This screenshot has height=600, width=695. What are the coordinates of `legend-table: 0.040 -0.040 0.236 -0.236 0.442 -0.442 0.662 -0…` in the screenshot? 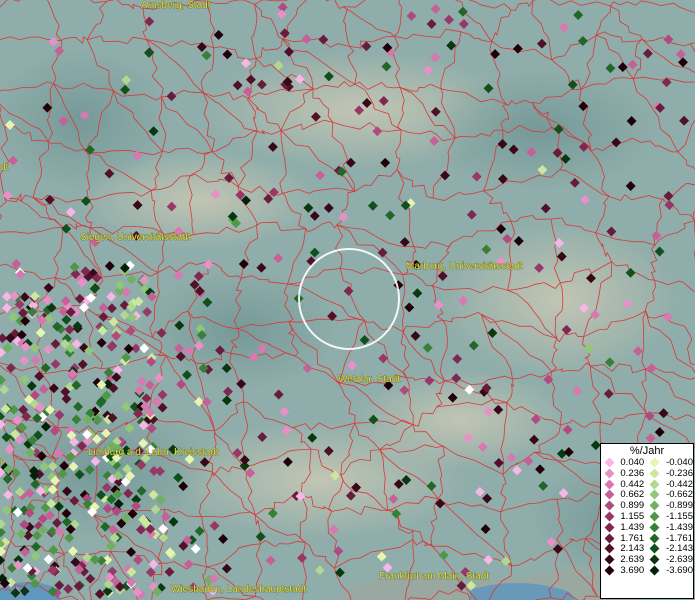 It's located at (648, 517).